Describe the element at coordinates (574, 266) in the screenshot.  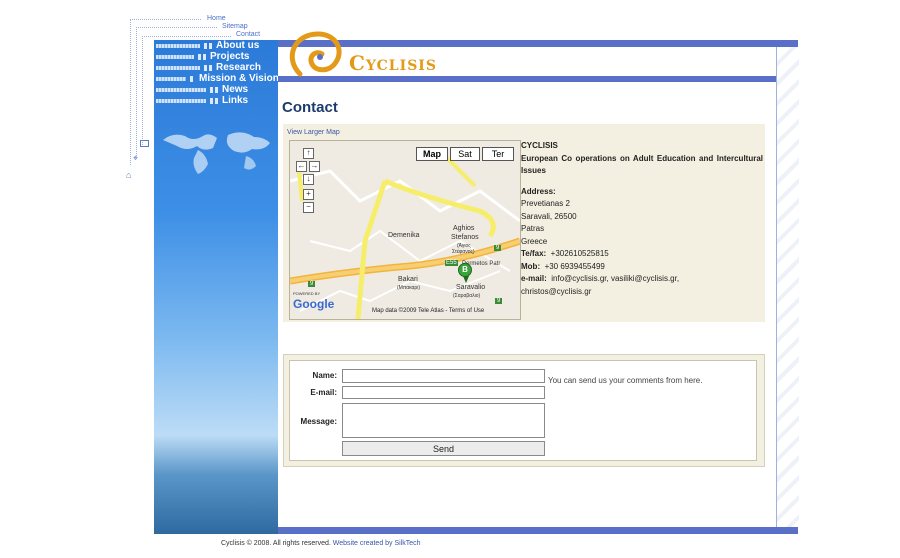
I see `mob-value: +30 6939455499` at that location.